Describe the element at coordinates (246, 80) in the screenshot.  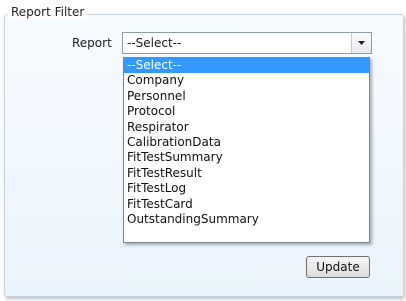
I see `dropdown-option: Company` at that location.